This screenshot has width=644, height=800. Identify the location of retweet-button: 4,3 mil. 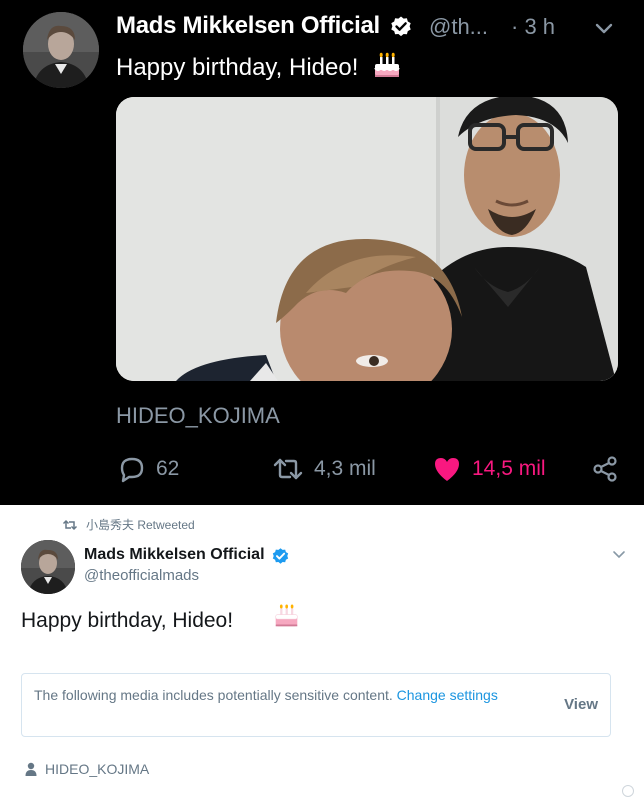
(324, 469).